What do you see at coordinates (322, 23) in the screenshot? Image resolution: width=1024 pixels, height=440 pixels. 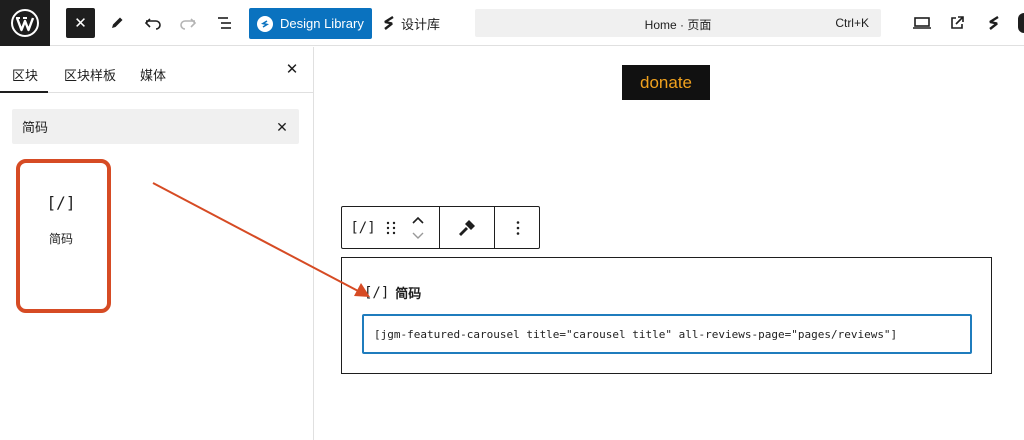 I see `design-library-label: Design Library` at bounding box center [322, 23].